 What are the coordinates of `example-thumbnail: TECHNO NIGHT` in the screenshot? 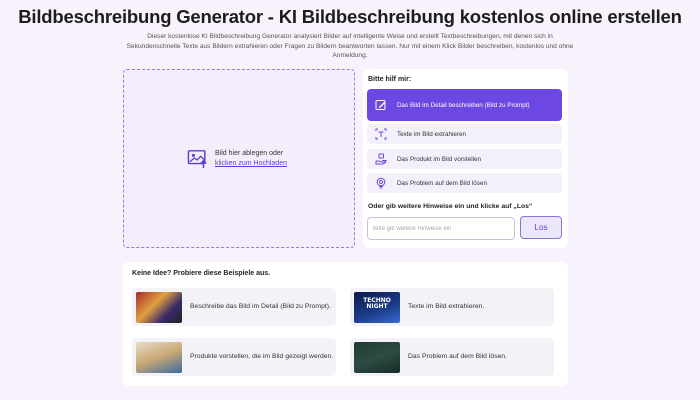 It's located at (377, 307).